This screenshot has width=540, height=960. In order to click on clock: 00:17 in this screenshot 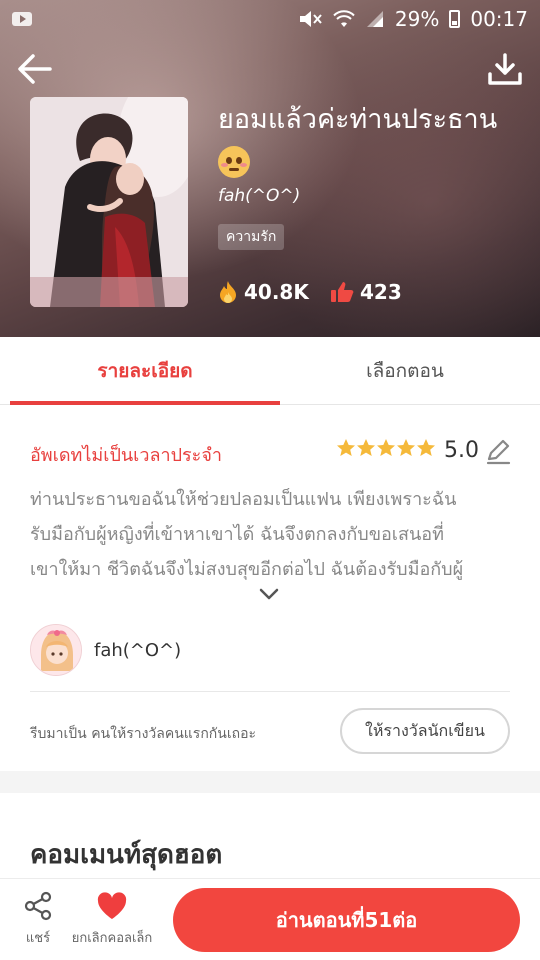, I will do `click(499, 19)`.